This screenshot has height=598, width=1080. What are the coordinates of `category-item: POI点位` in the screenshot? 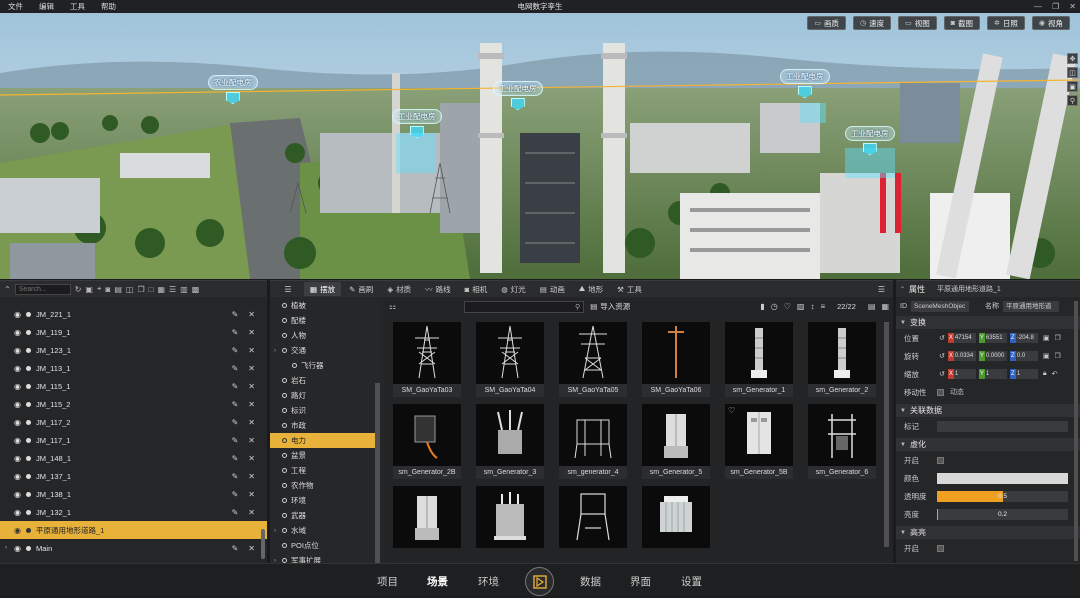 It's located at (325, 545).